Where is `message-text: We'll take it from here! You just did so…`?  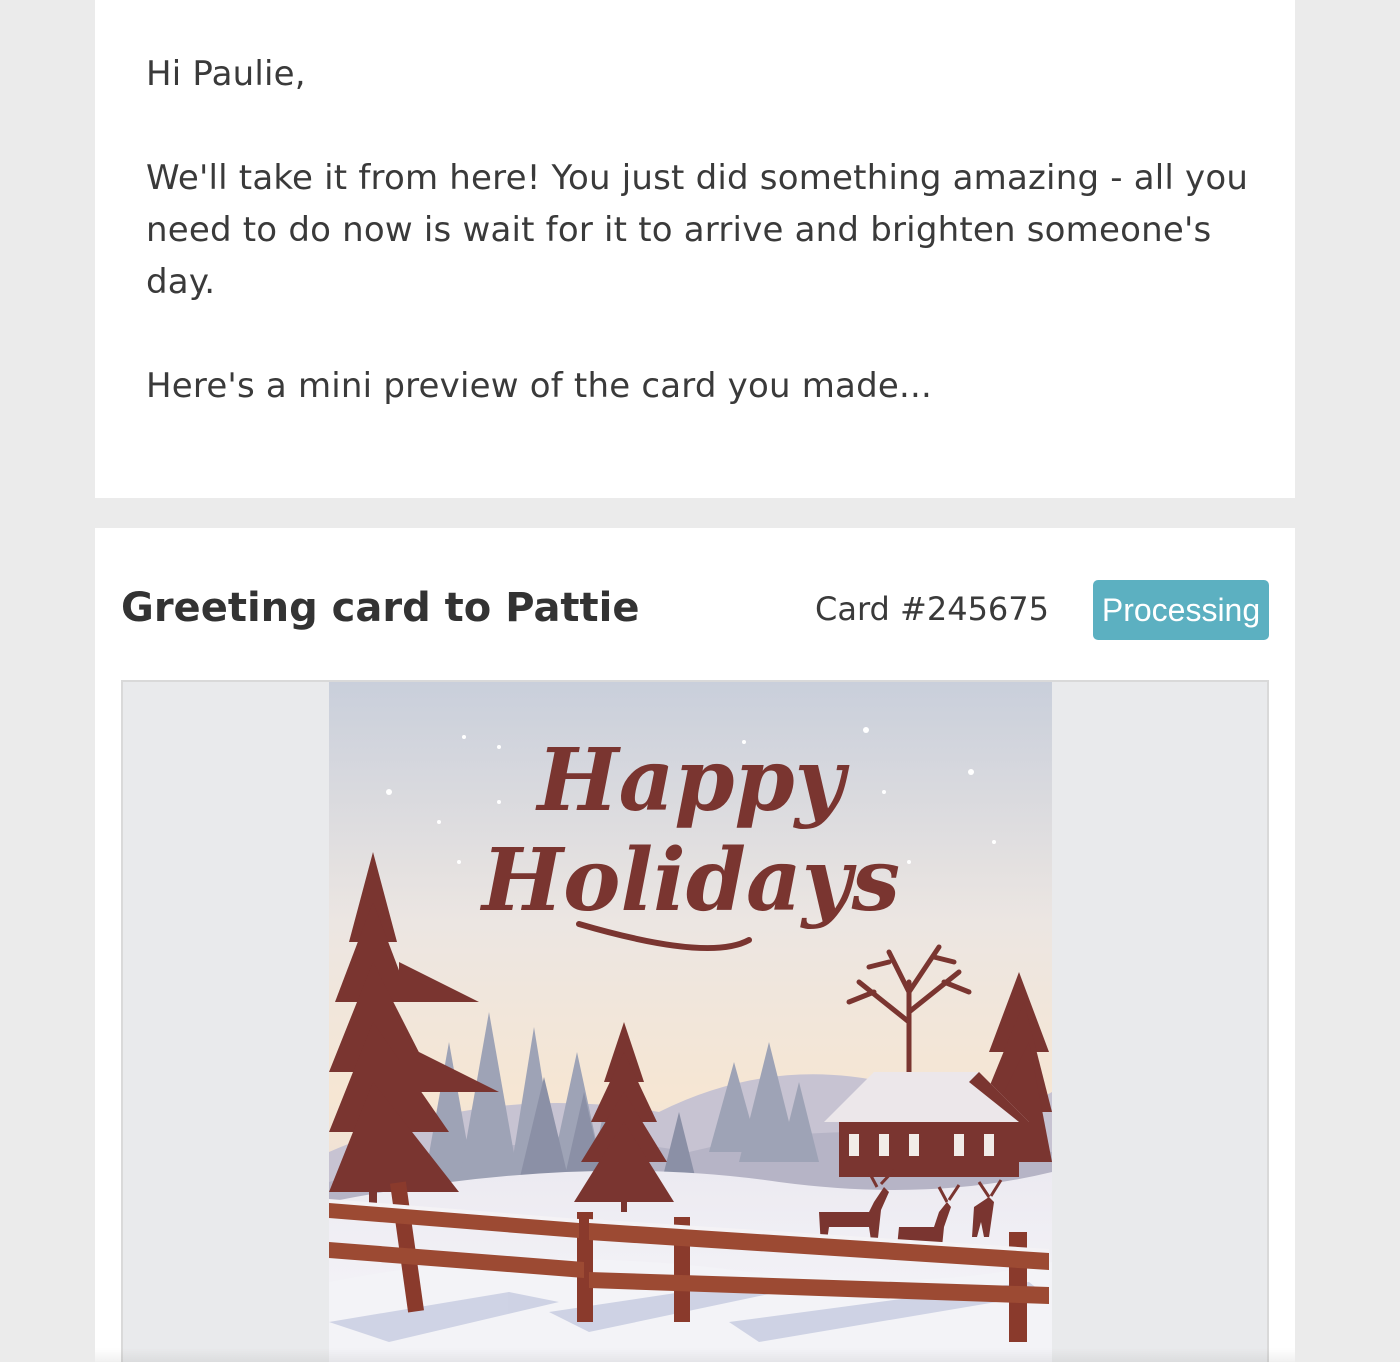
message-text: We'll take it from here! You just did so… is located at coordinates (697, 230).